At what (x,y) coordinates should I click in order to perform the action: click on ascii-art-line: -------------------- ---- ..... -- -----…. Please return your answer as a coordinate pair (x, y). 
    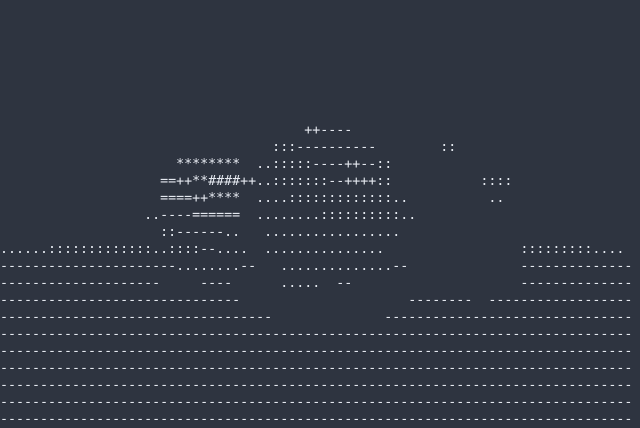
    Looking at the image, I should click on (316, 283).